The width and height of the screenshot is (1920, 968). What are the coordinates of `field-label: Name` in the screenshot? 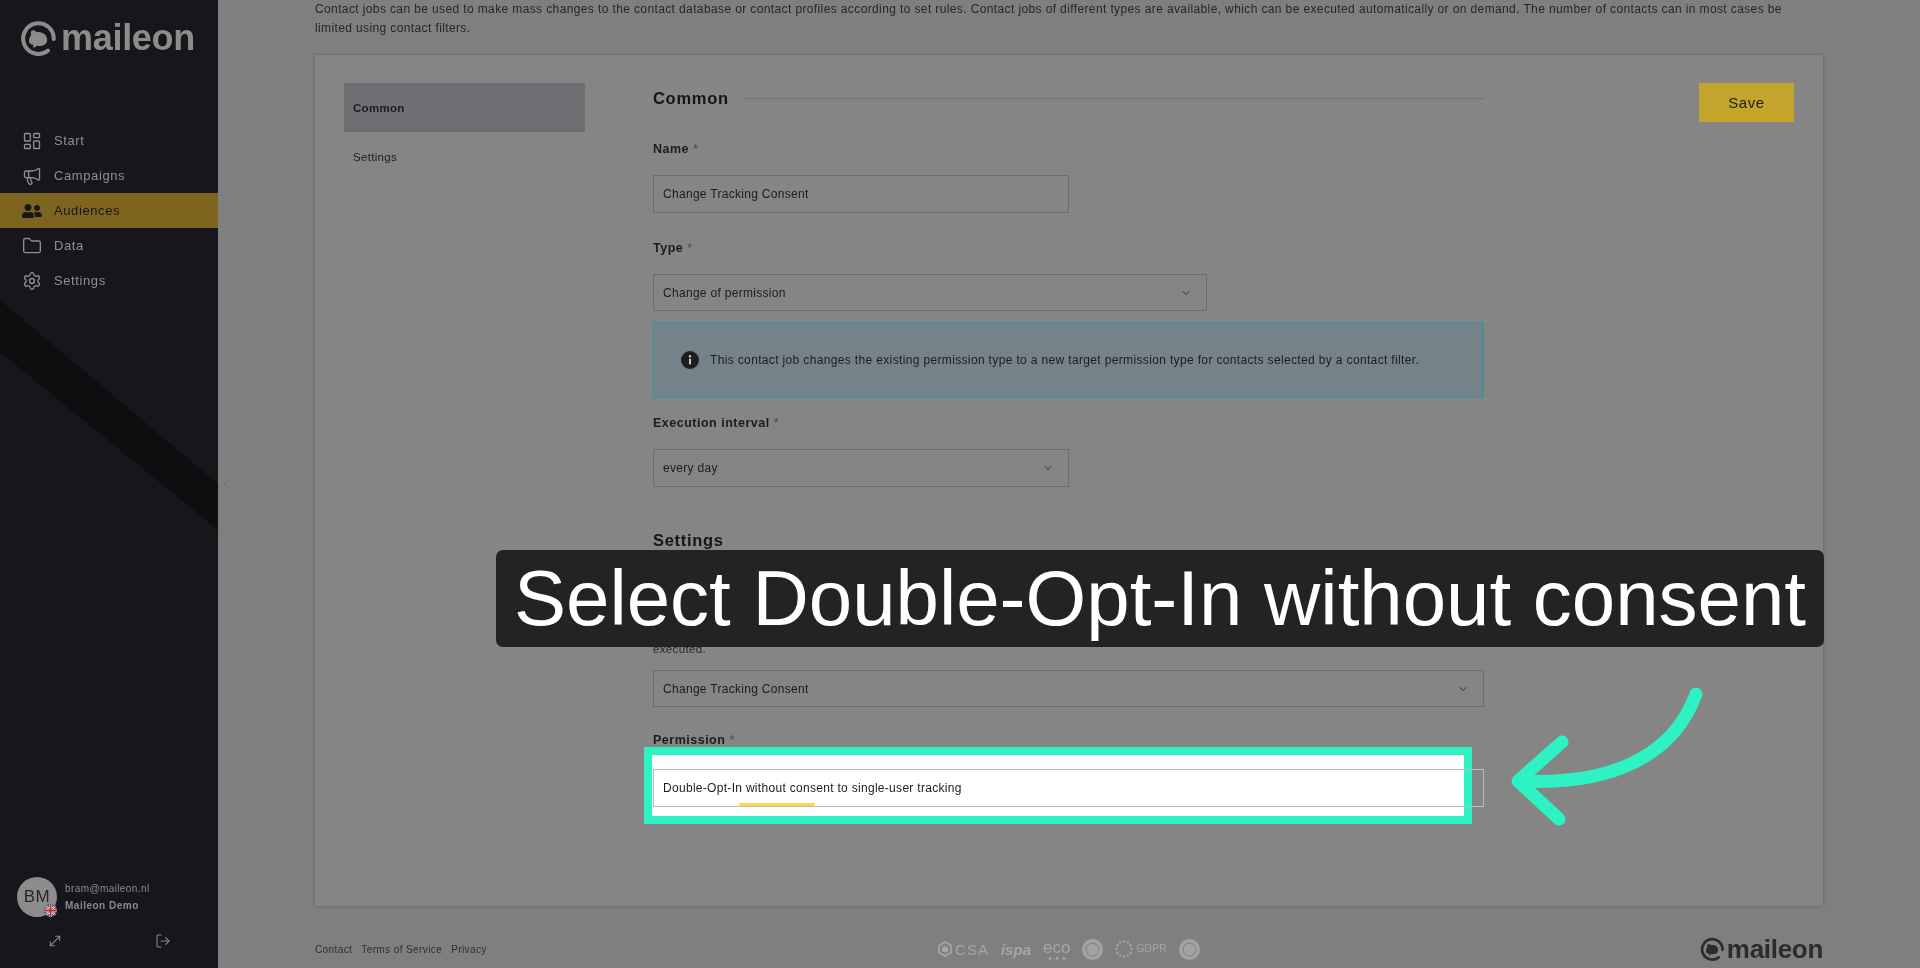 It's located at (671, 149).